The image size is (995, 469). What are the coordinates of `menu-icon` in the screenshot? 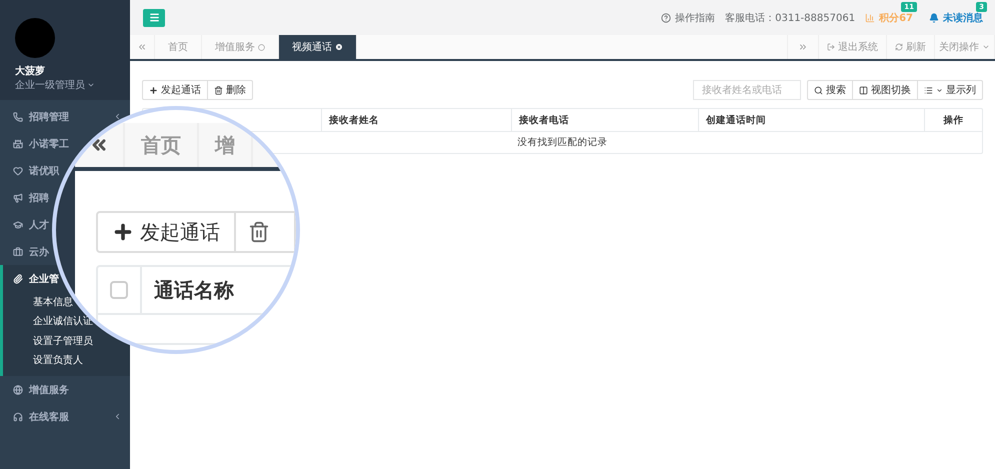 It's located at (154, 17).